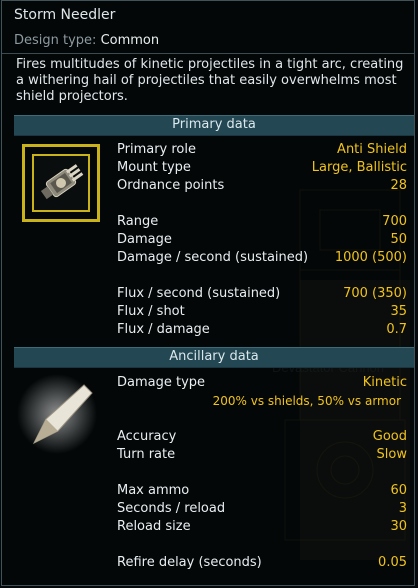 The image size is (418, 588). I want to click on stat-seconds-per-reload: Seconds / reload 3, so click(262, 509).